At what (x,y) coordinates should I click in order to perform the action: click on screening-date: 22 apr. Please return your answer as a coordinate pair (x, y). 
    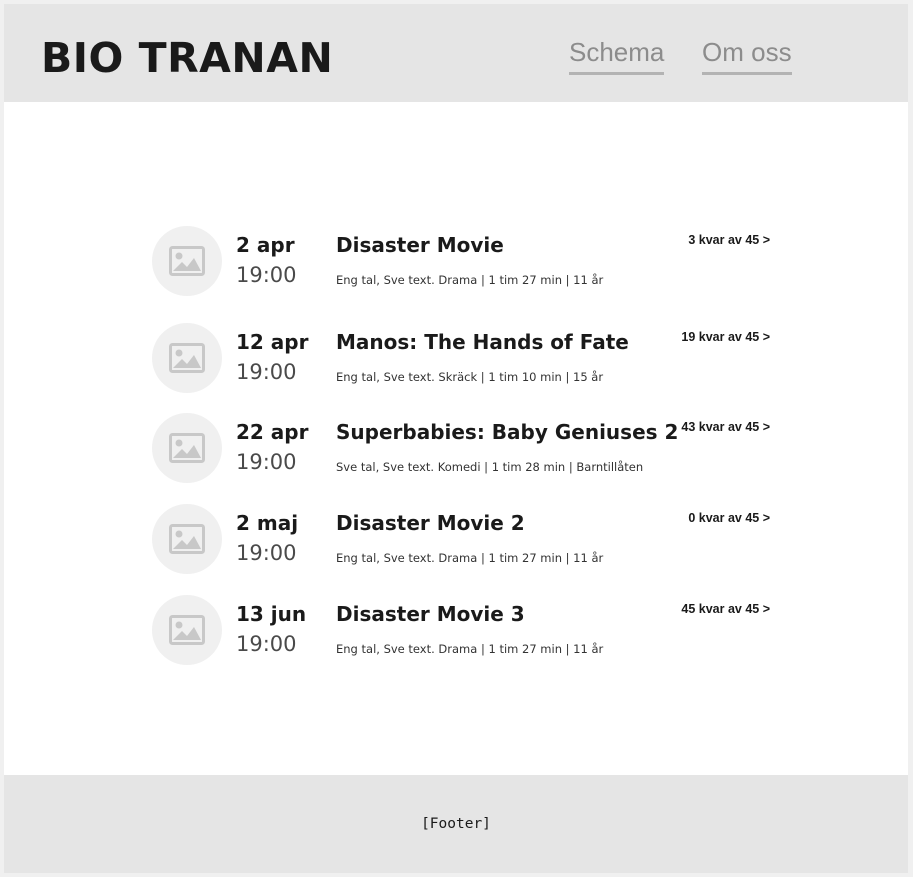
    Looking at the image, I should click on (272, 432).